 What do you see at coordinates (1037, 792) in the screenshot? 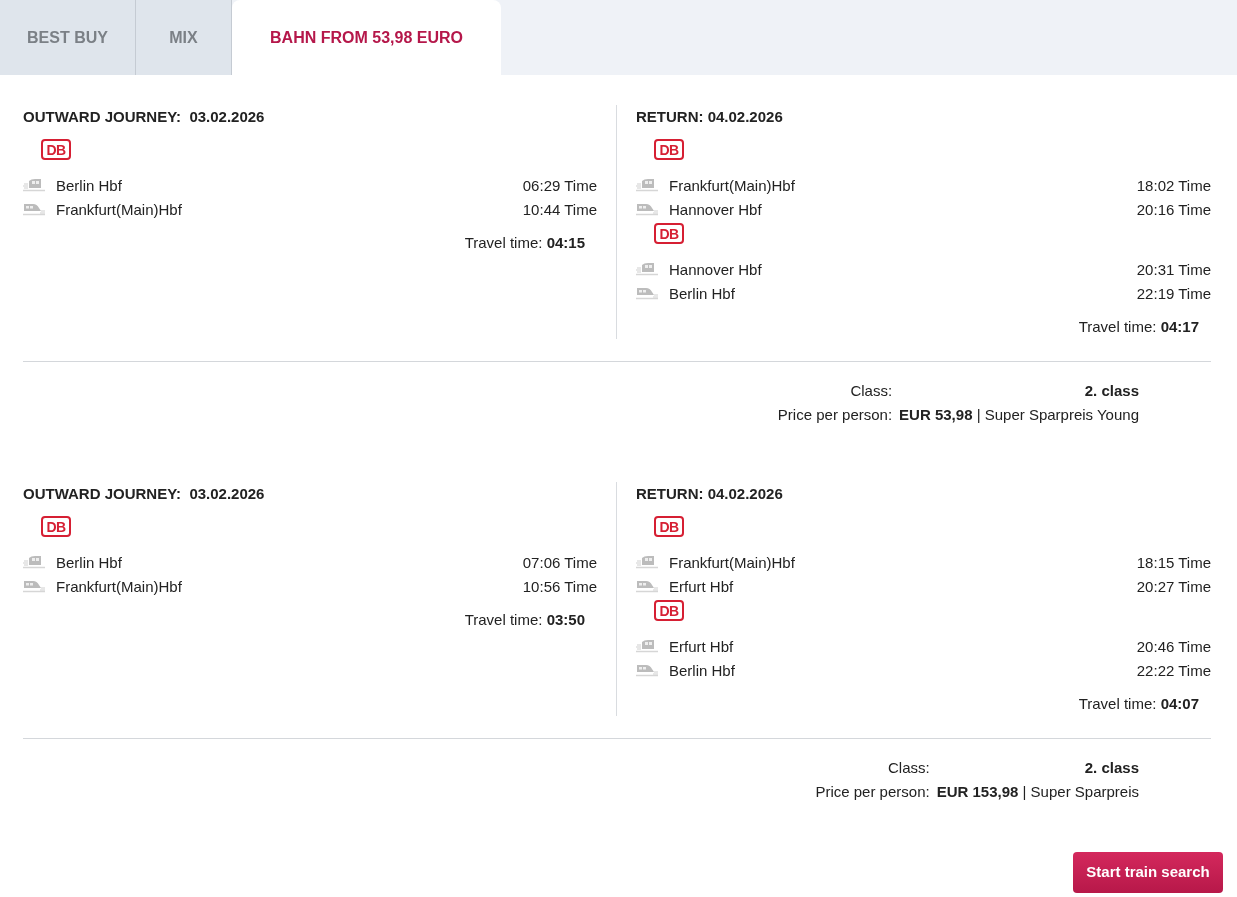
I see `price-value: EUR 153,98 | Super Sparpreis` at bounding box center [1037, 792].